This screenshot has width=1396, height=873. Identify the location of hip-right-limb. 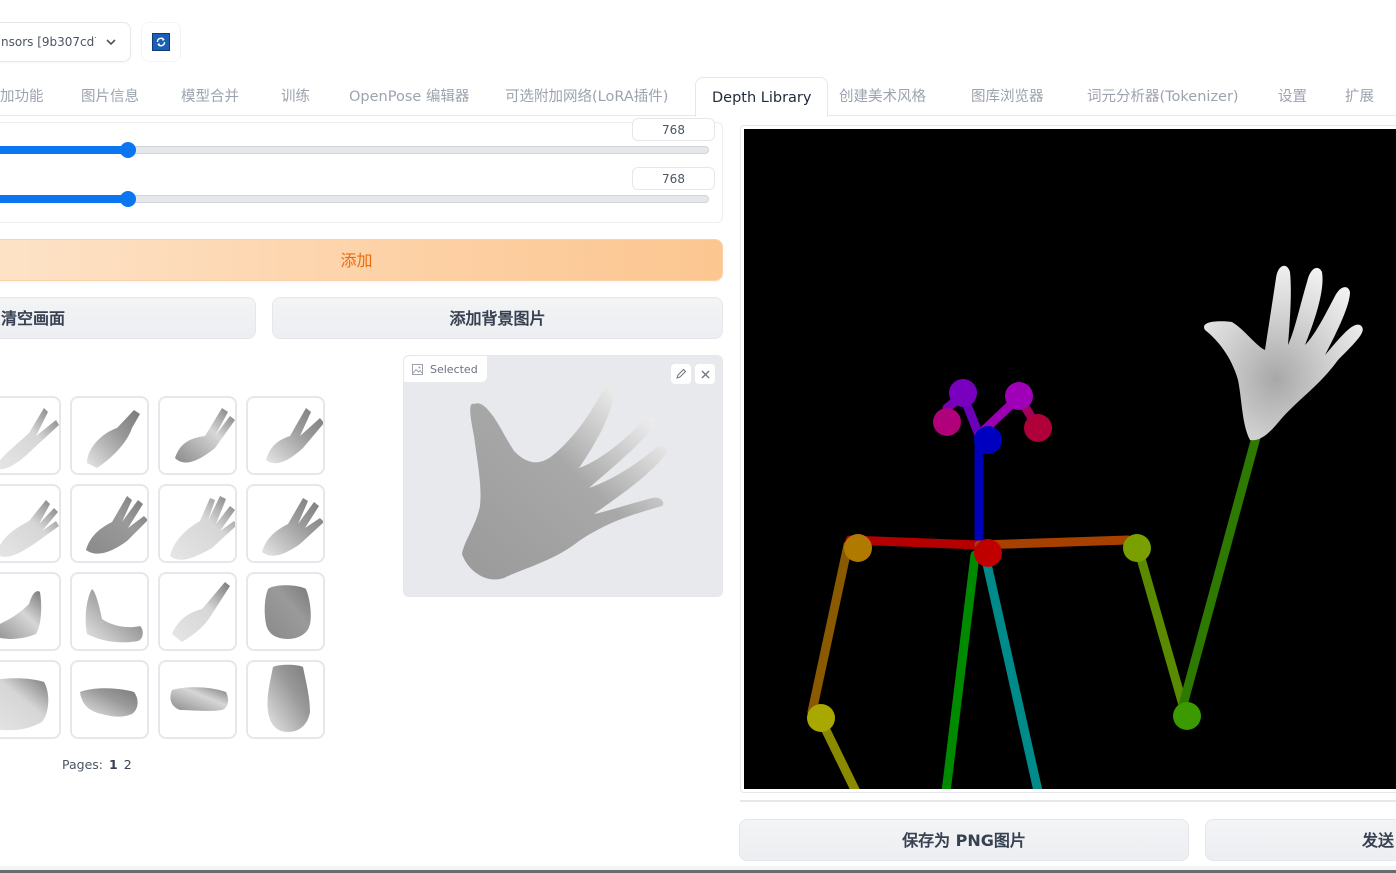
(1011, 669).